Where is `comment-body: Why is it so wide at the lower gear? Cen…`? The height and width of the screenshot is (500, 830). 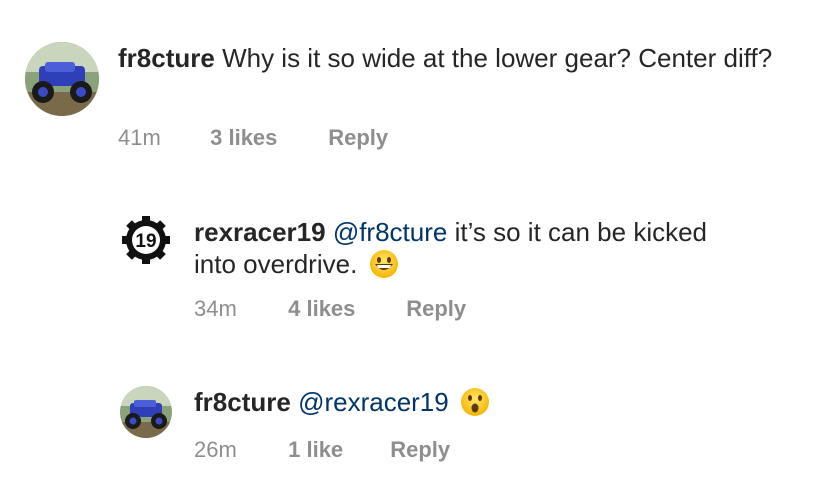 comment-body: Why is it so wide at the lower gear? Cen… is located at coordinates (497, 58).